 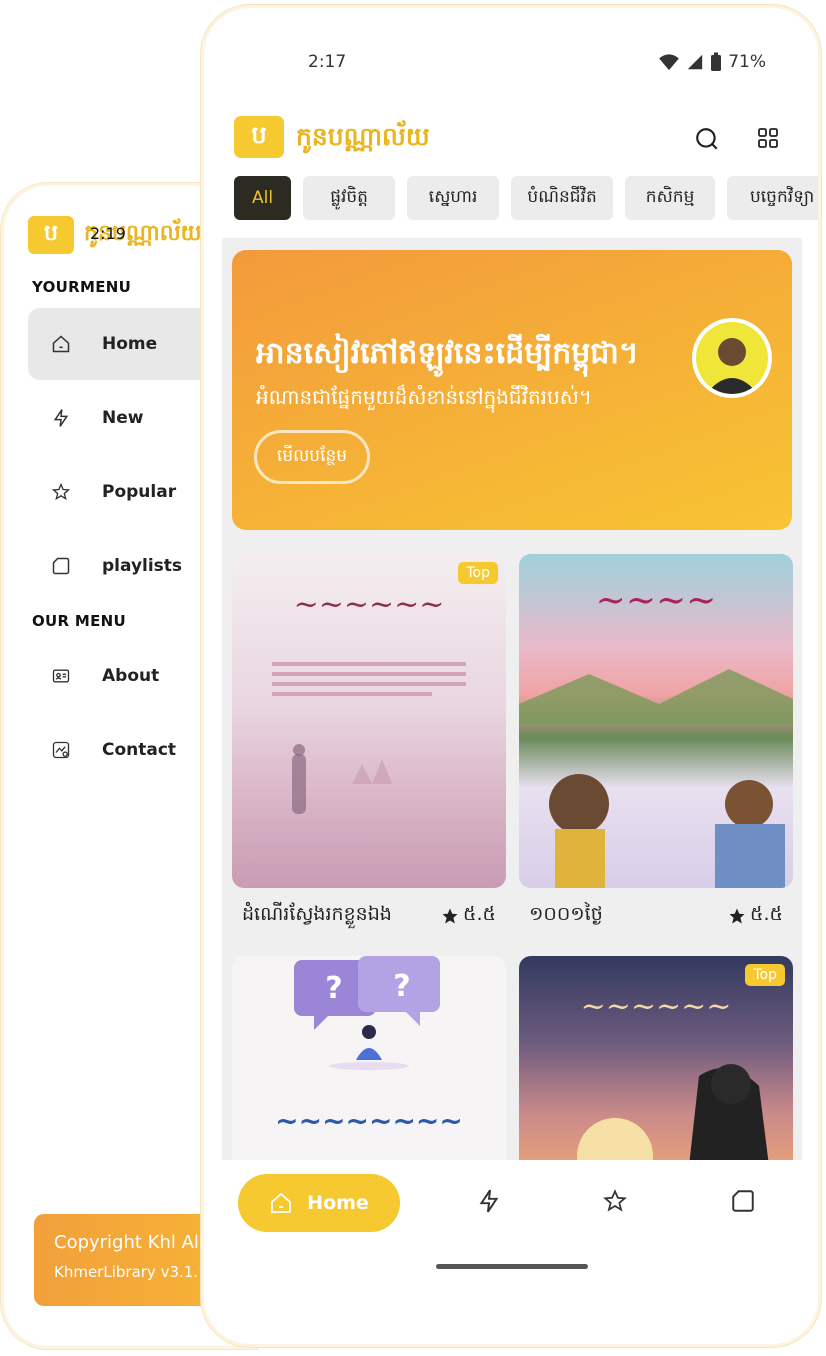 What do you see at coordinates (772, 198) in the screenshot?
I see `chip-category: បច្ចេកវិទ្យា` at bounding box center [772, 198].